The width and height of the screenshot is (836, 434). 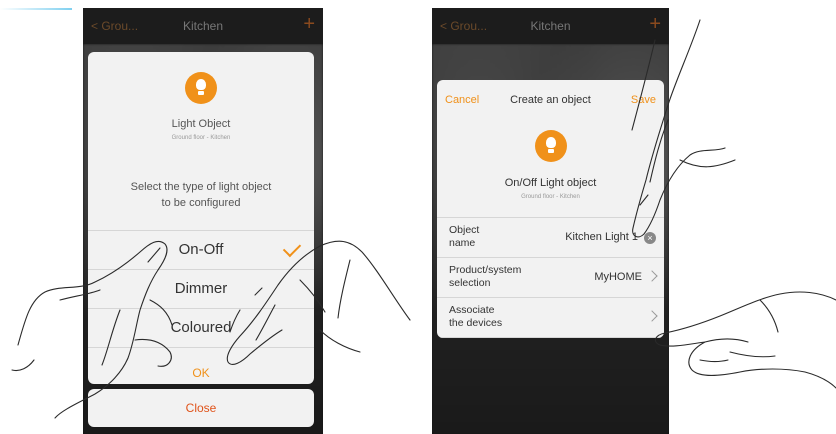 What do you see at coordinates (618, 277) in the screenshot?
I see `row-value: MyHOME` at bounding box center [618, 277].